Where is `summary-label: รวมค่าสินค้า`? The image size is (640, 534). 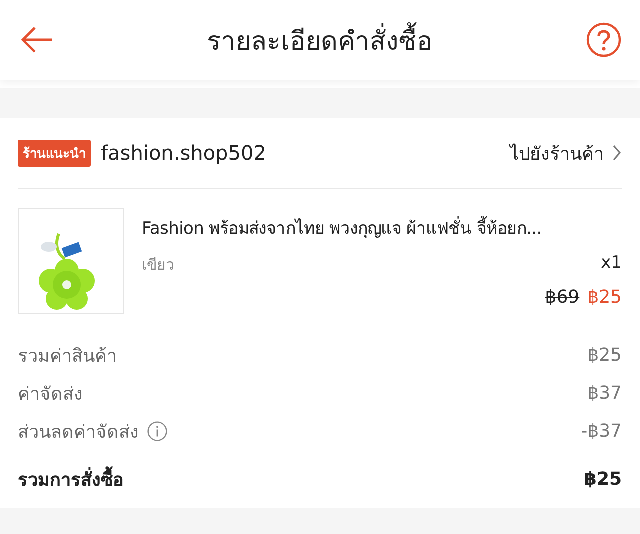
summary-label: รวมค่าสินค้า is located at coordinates (67, 356).